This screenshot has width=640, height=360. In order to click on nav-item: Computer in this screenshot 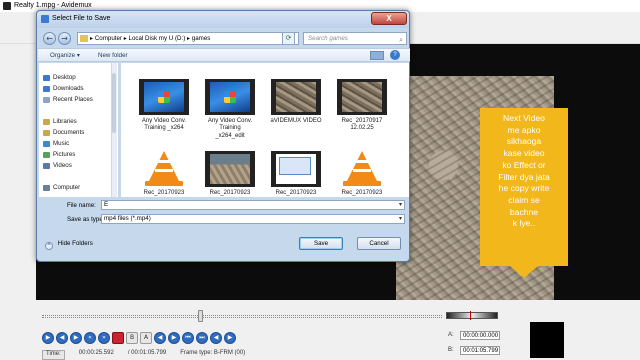, I will do `click(62, 188)`.